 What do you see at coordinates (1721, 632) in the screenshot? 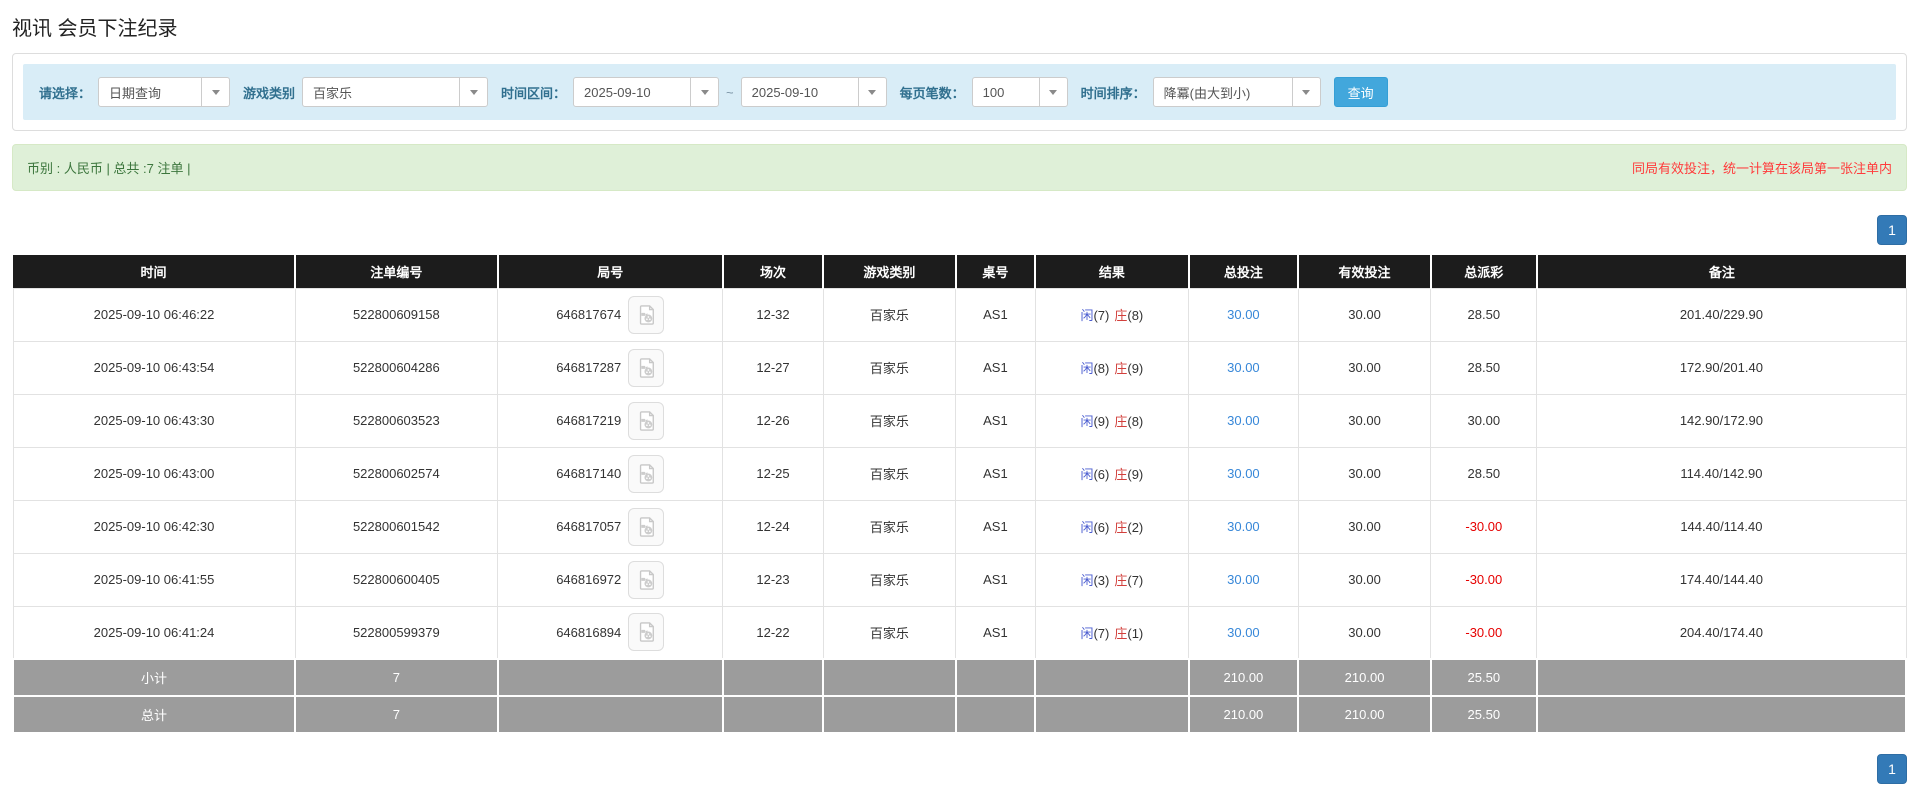
I see `cell-remark: 204.40/174.40` at bounding box center [1721, 632].